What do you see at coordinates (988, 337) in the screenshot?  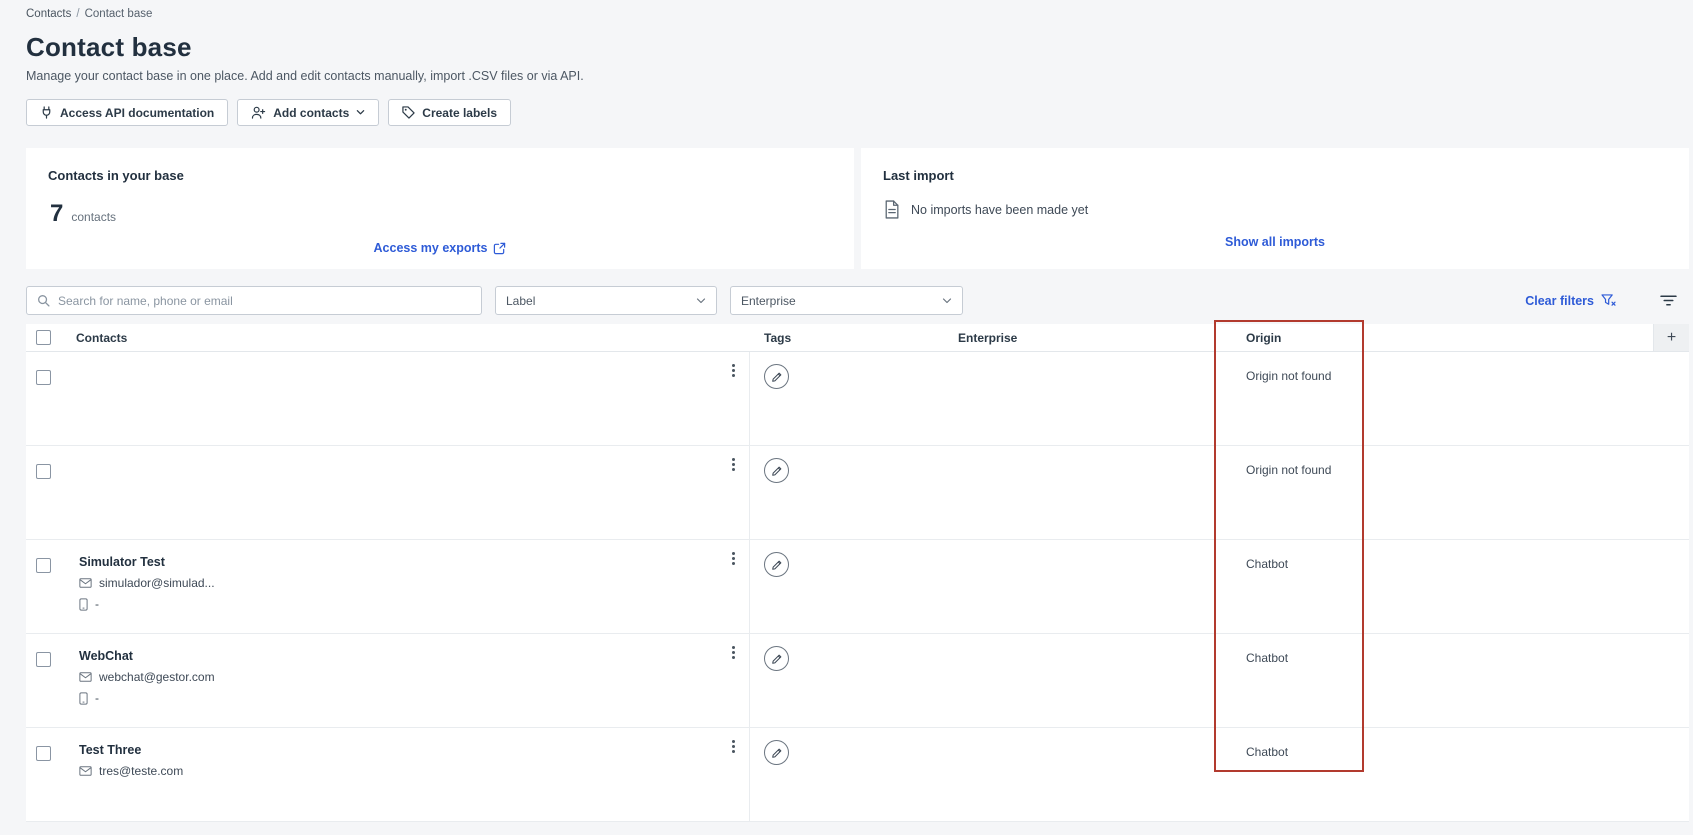 I see `column-header-enterprise: Enterprise` at bounding box center [988, 337].